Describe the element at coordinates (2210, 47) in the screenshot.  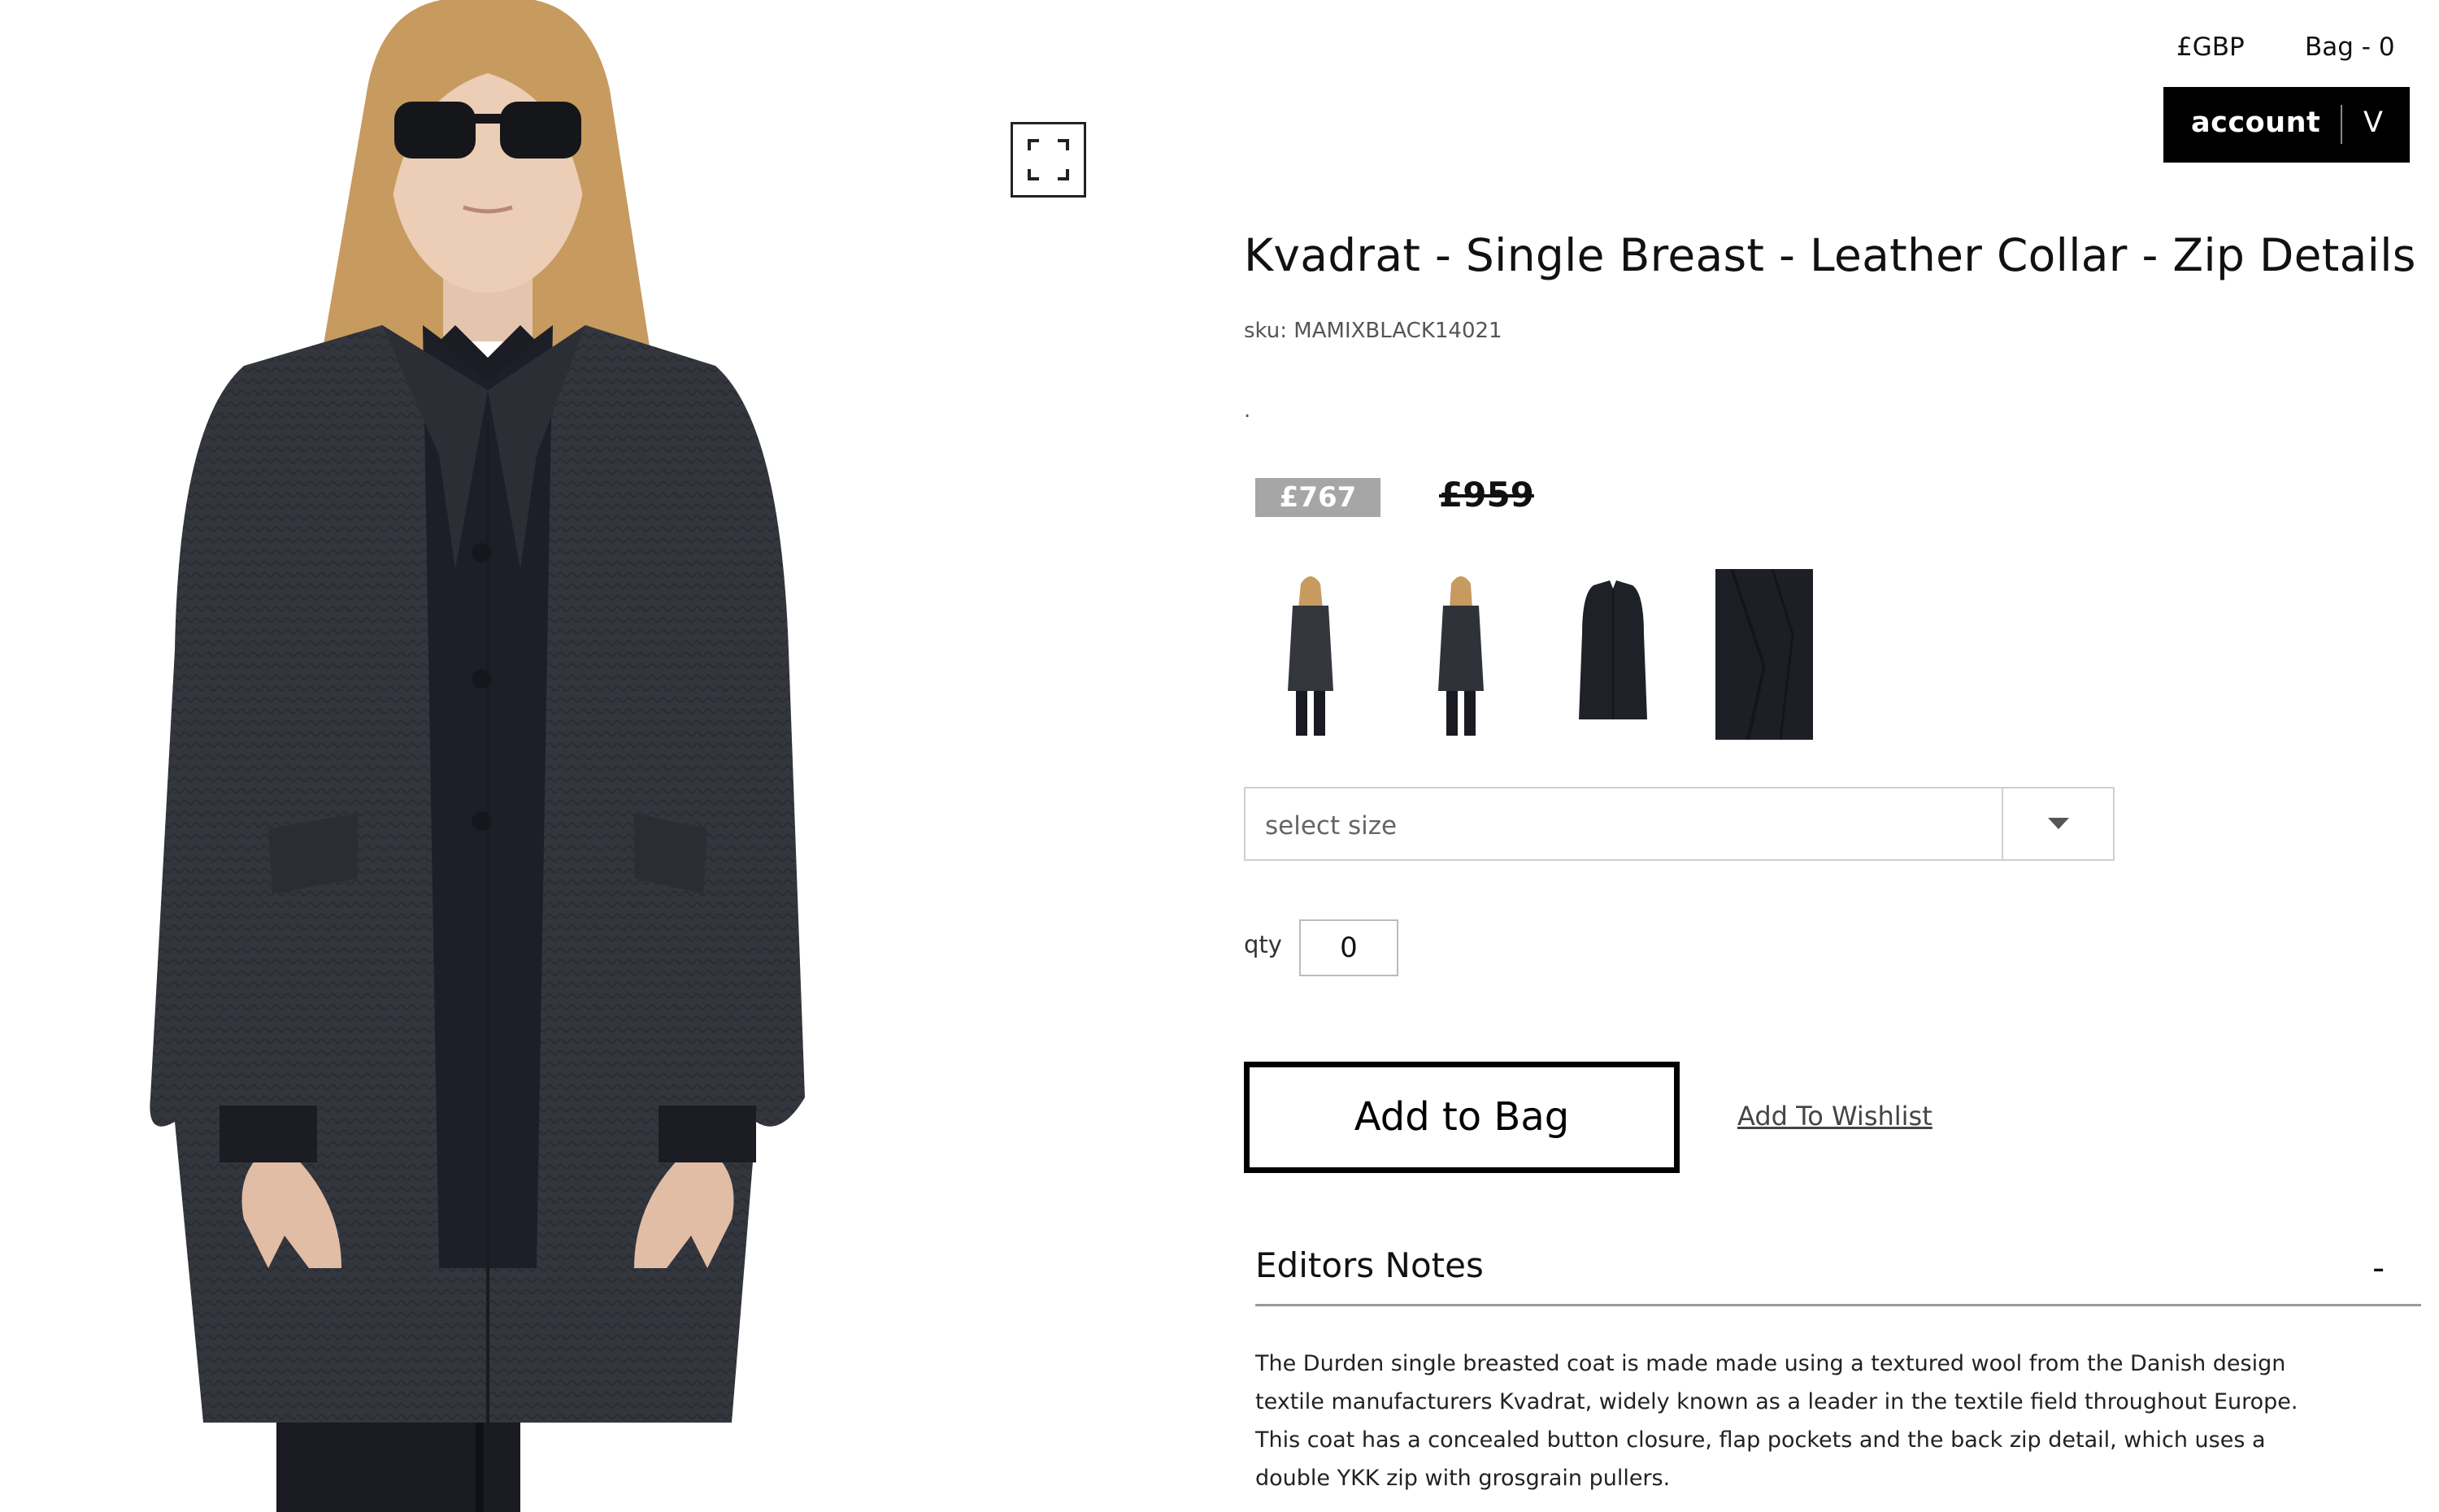
I see `currency-selector: £GBP` at that location.